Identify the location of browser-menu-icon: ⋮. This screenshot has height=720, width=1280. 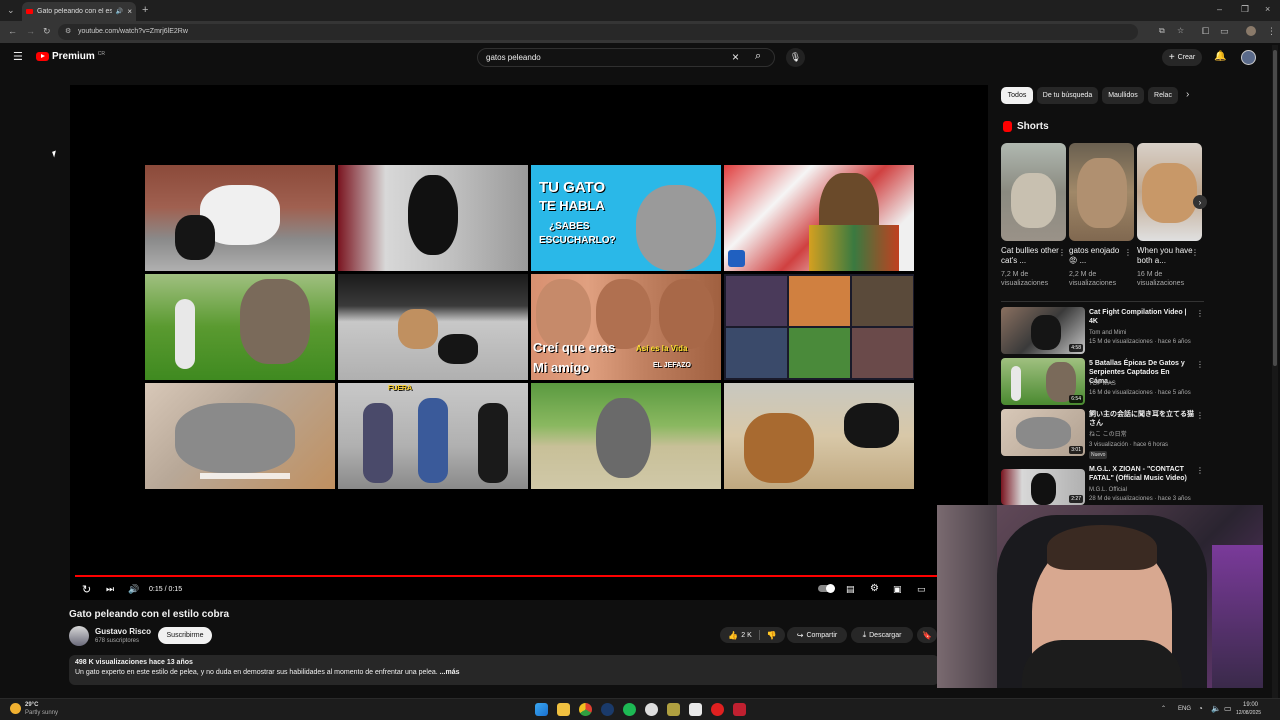
(1271, 31).